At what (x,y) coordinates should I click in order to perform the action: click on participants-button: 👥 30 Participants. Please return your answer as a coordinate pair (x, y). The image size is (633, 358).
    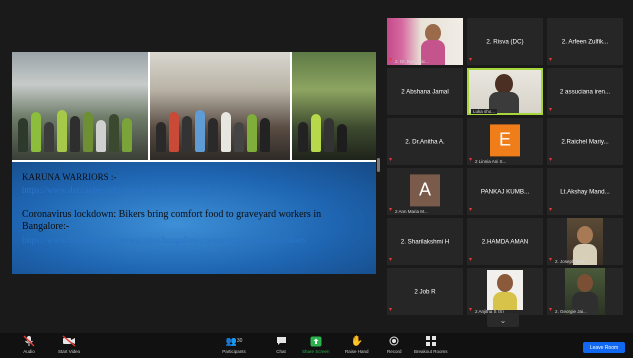
    Looking at the image, I should click on (234, 345).